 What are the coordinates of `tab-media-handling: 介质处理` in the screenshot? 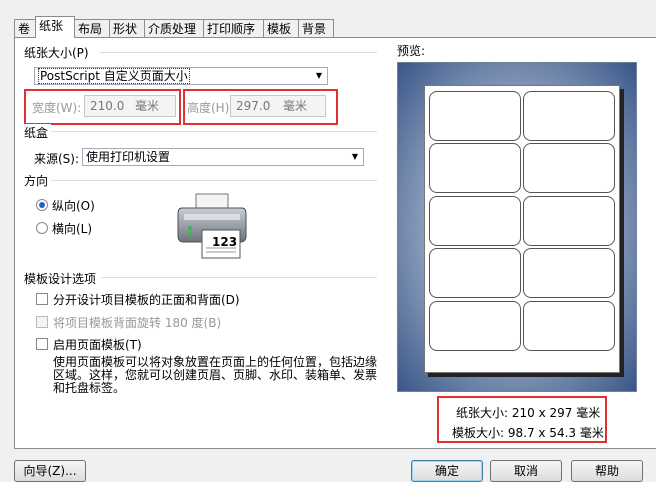 It's located at (174, 28).